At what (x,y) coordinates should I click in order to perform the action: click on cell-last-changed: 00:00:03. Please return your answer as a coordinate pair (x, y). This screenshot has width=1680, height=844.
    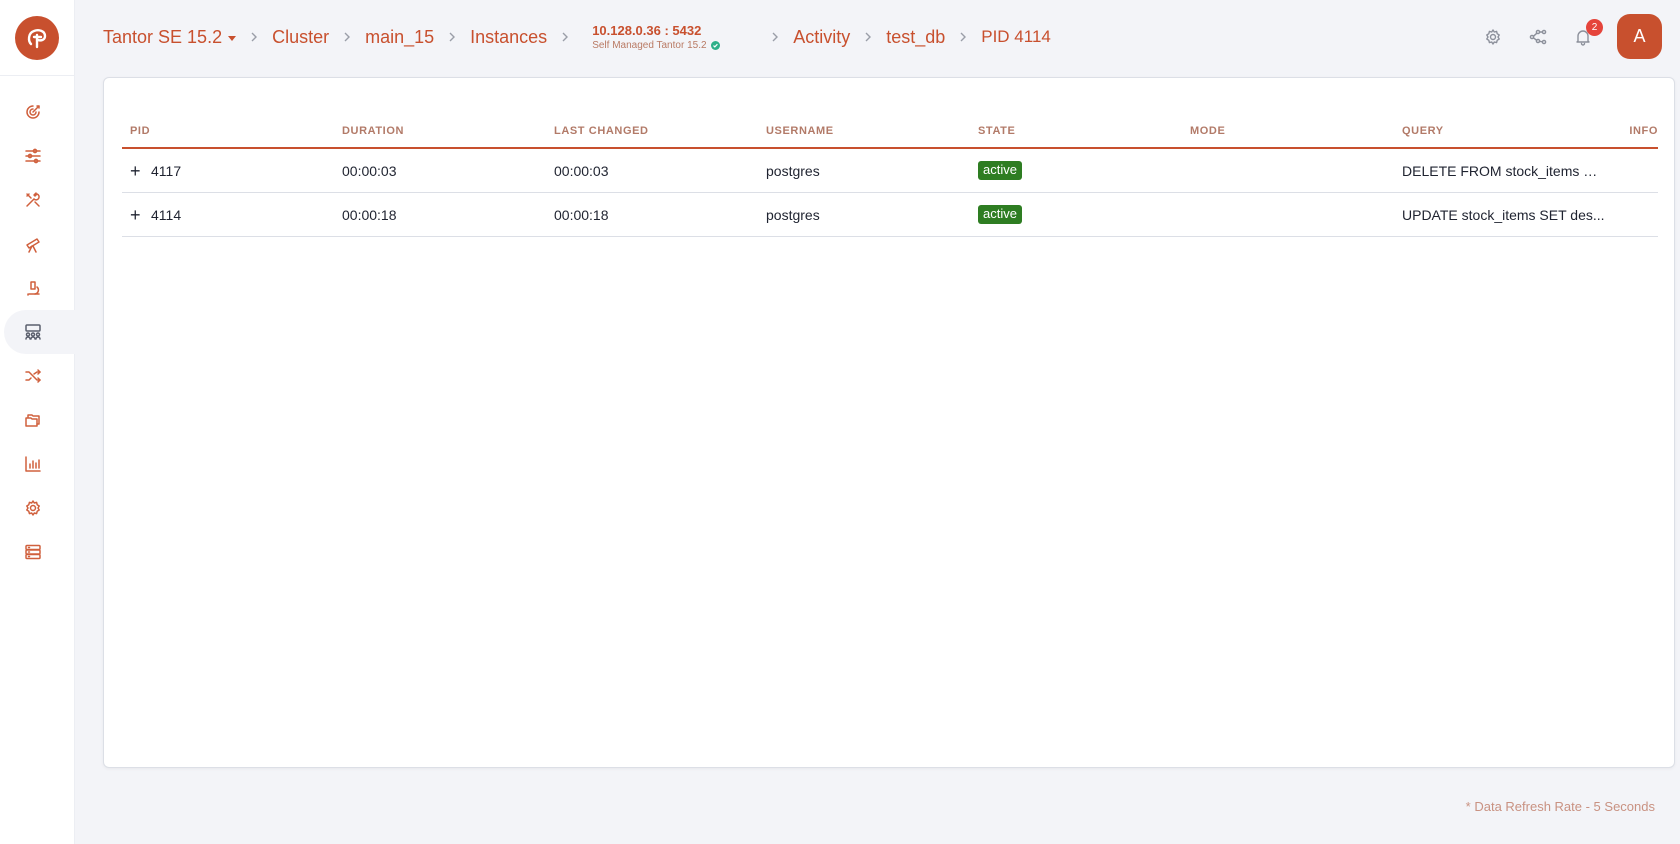
    Looking at the image, I should click on (581, 170).